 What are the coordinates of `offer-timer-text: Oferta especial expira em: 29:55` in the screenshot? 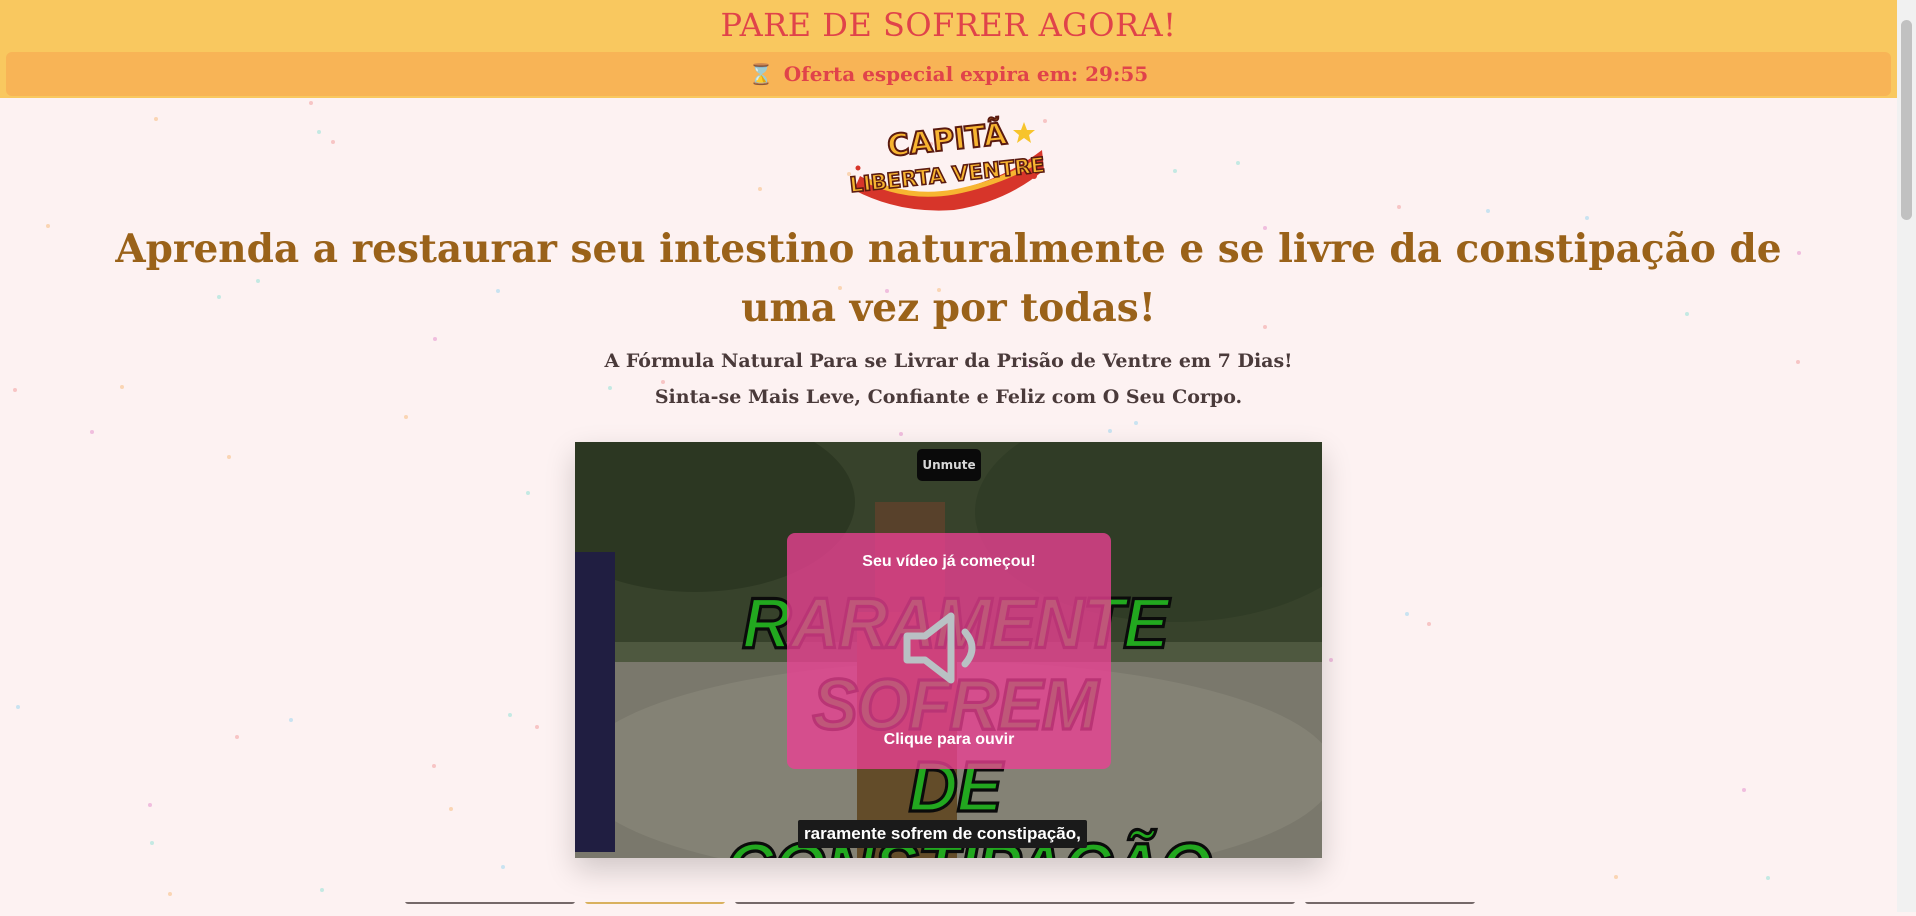 It's located at (966, 74).